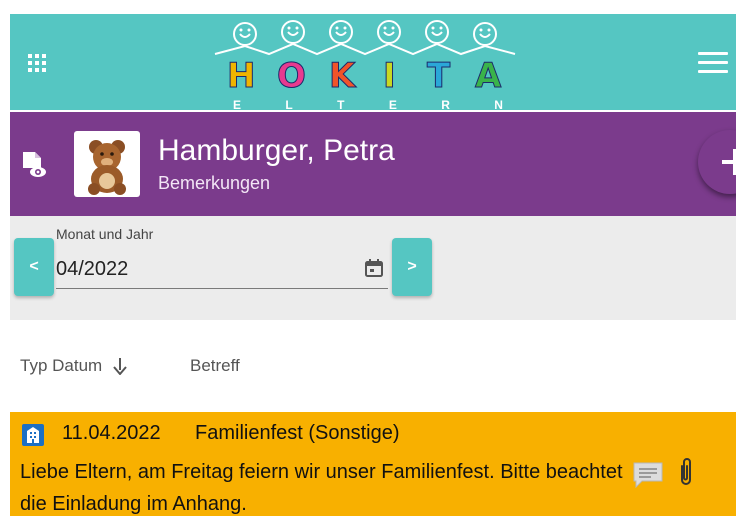  Describe the element at coordinates (341, 105) in the screenshot. I see `logo-subtitle-letter: T` at that location.